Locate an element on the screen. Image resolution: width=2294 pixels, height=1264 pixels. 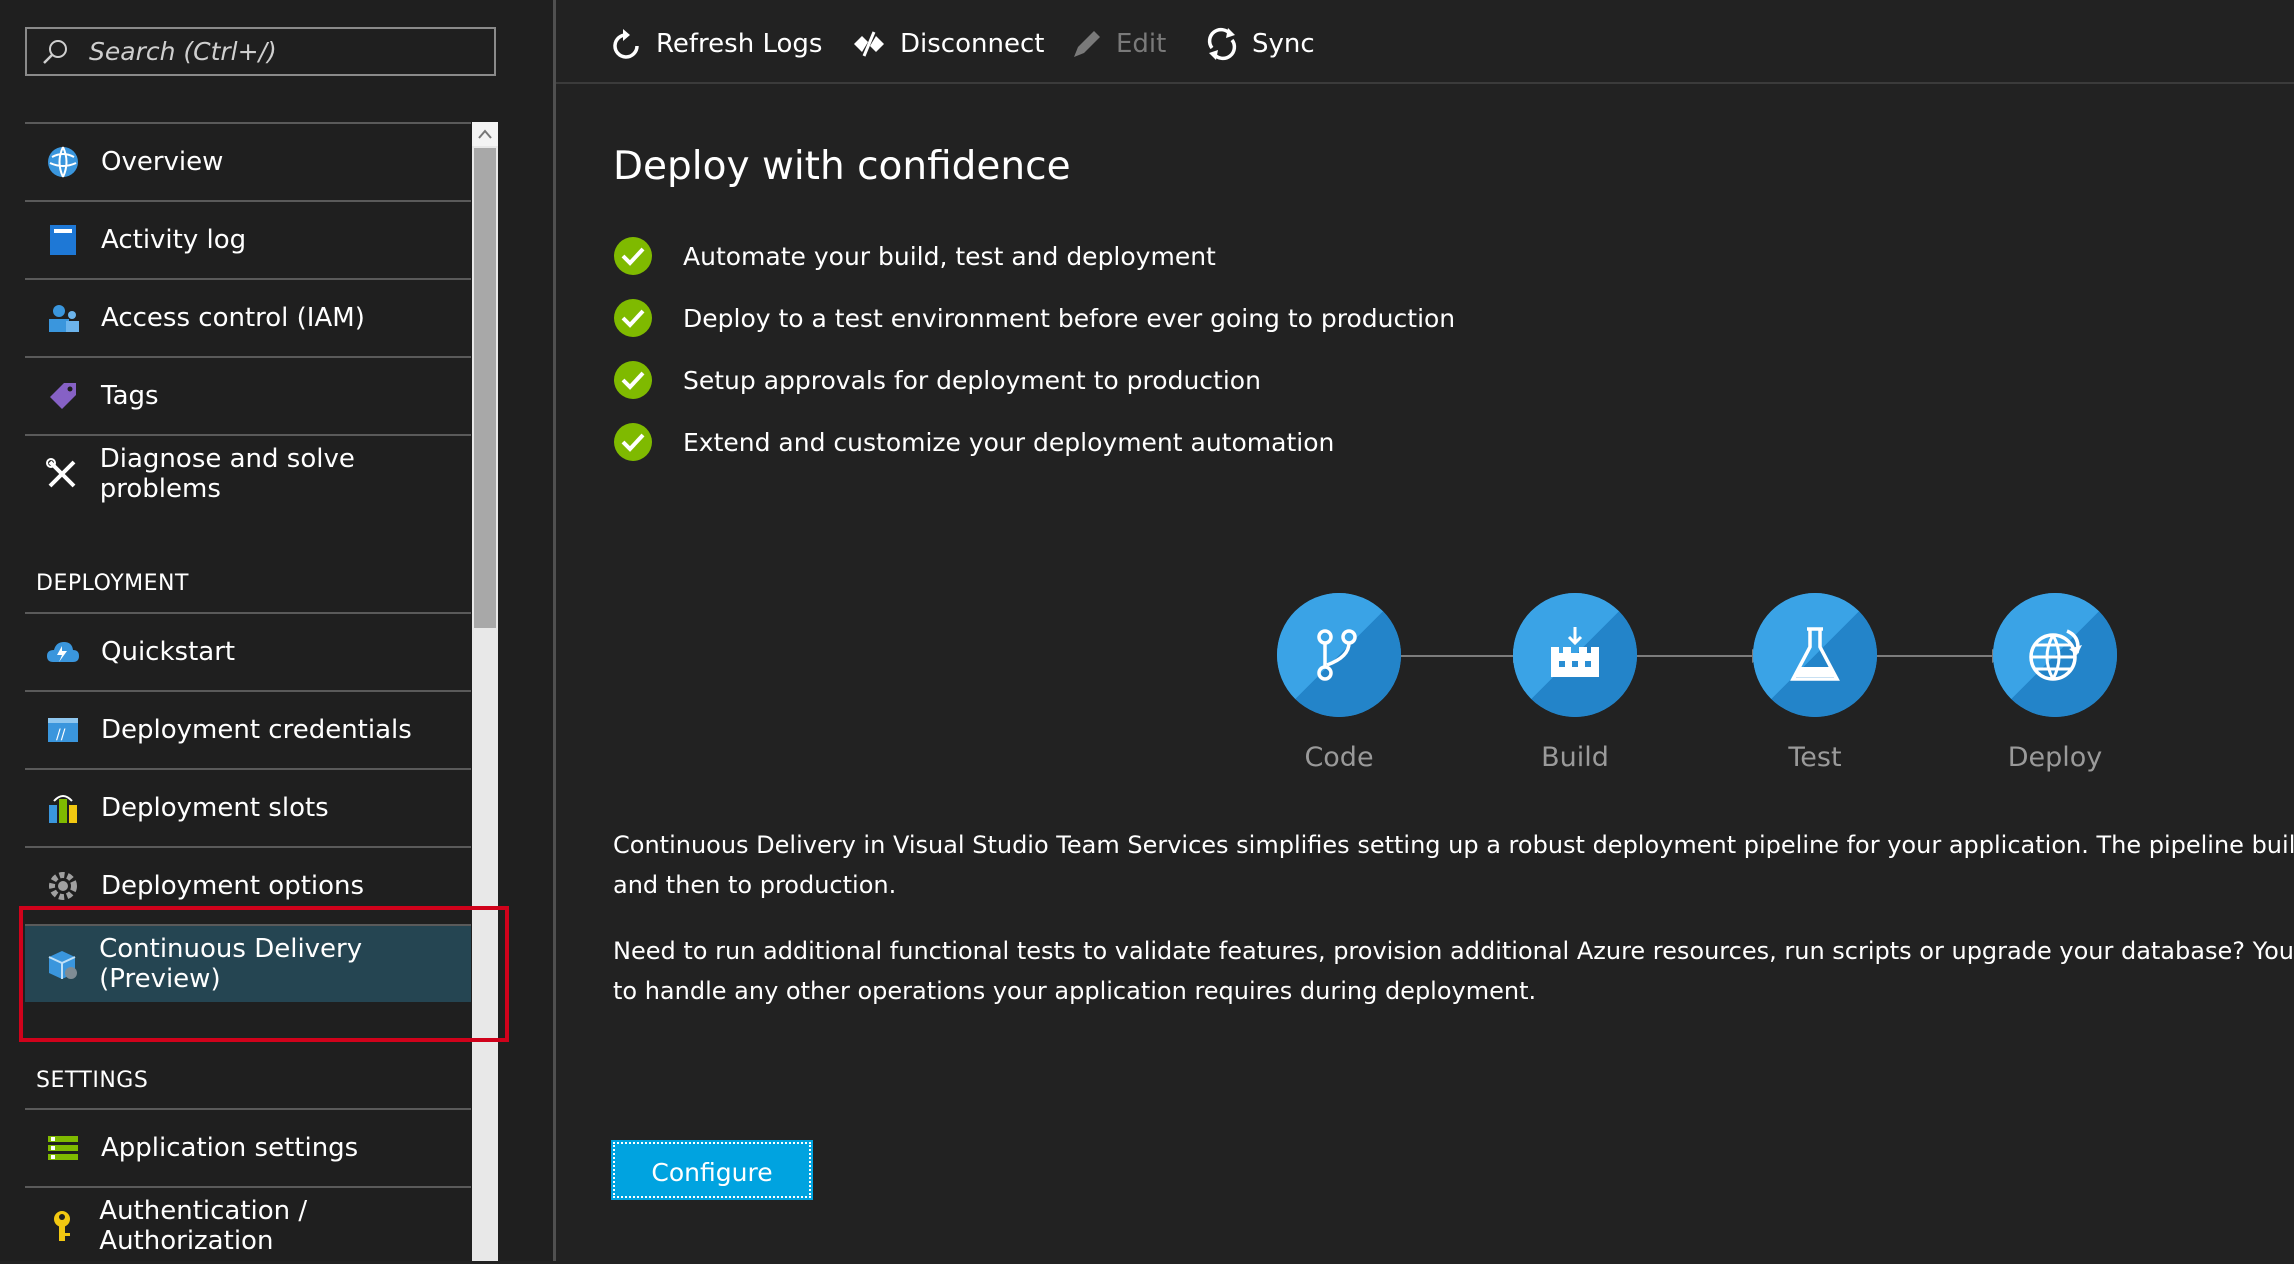
deploy-stage-circle is located at coordinates (2055, 655).